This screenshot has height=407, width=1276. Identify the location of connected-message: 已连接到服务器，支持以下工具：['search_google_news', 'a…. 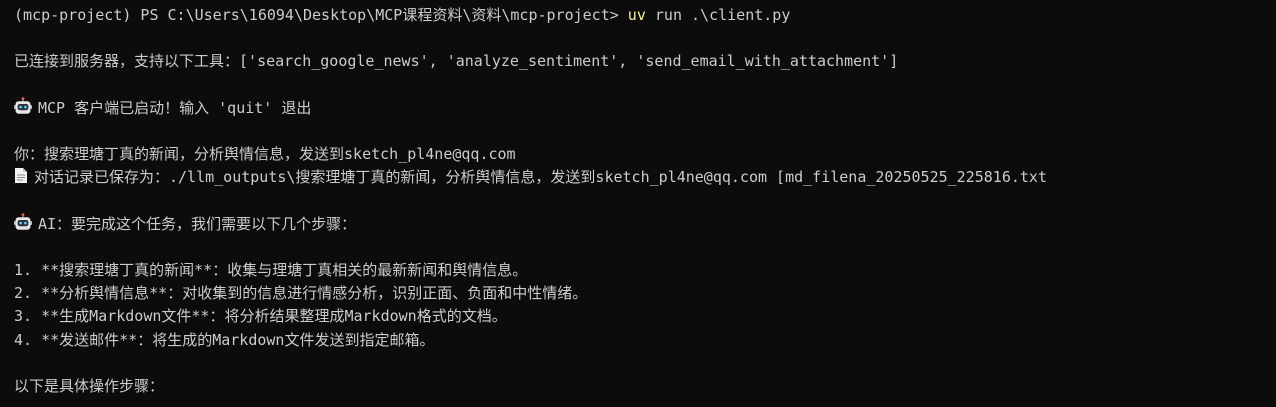
(456, 61).